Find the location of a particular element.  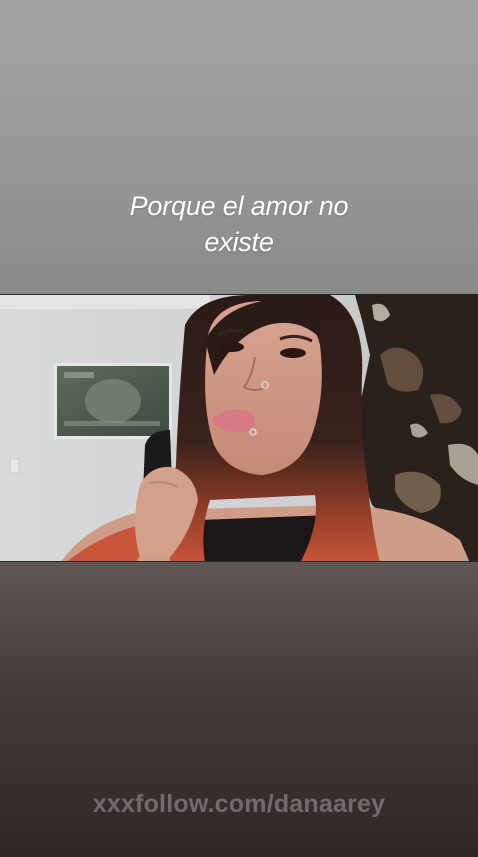

story-caption: Porque el amor no existe is located at coordinates (239, 224).